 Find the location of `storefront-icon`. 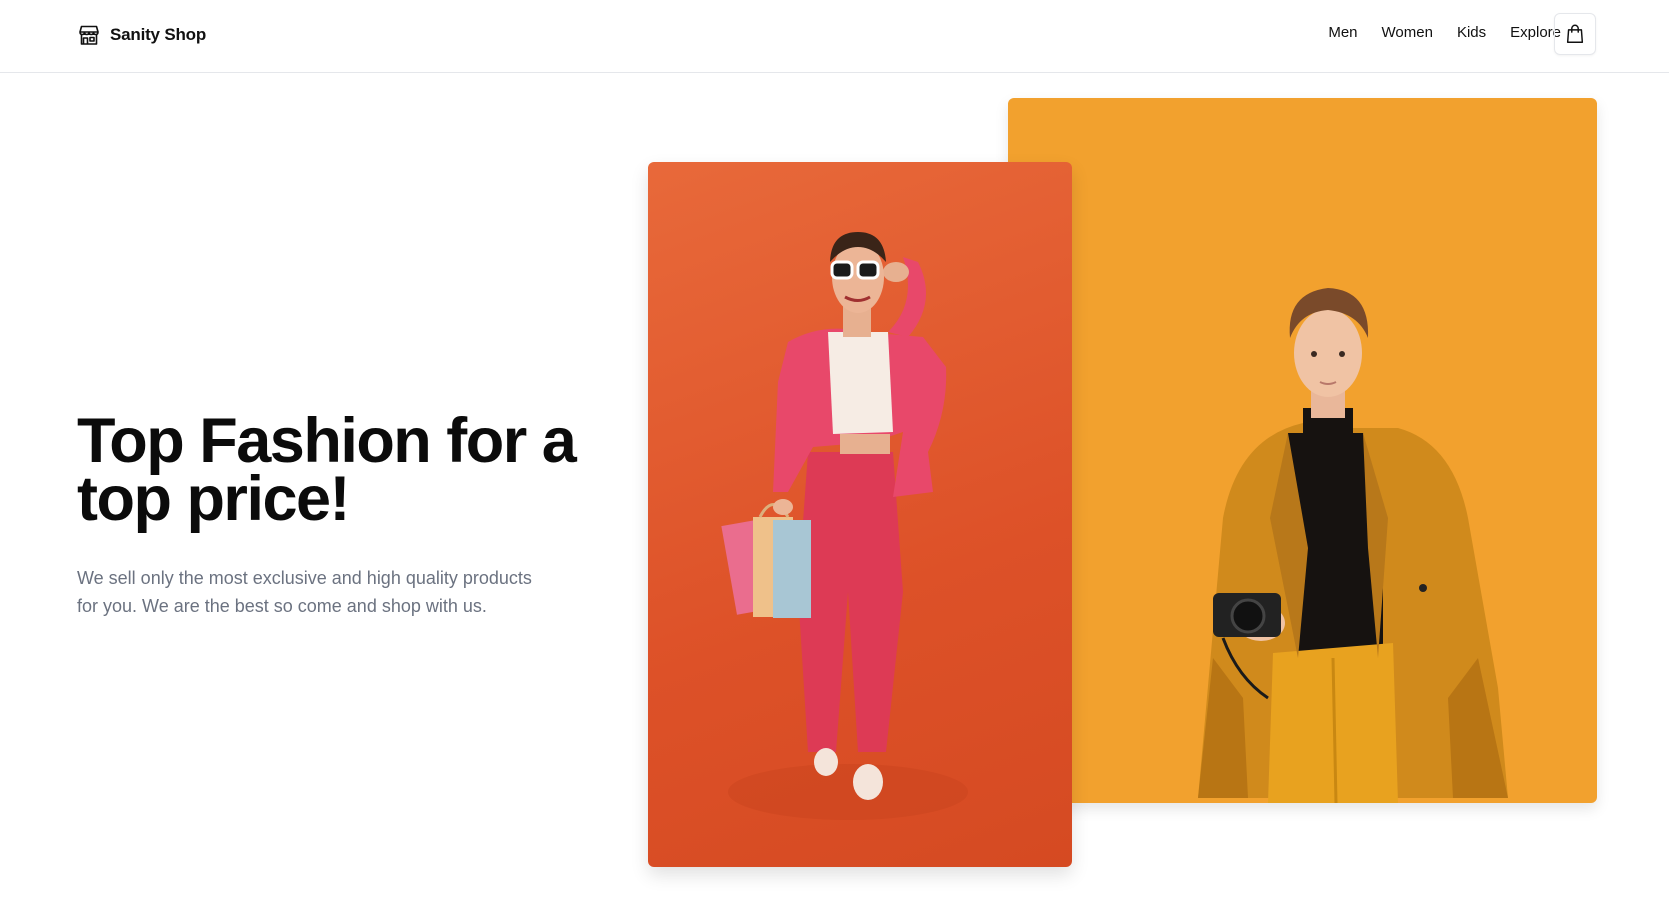

storefront-icon is located at coordinates (89, 35).